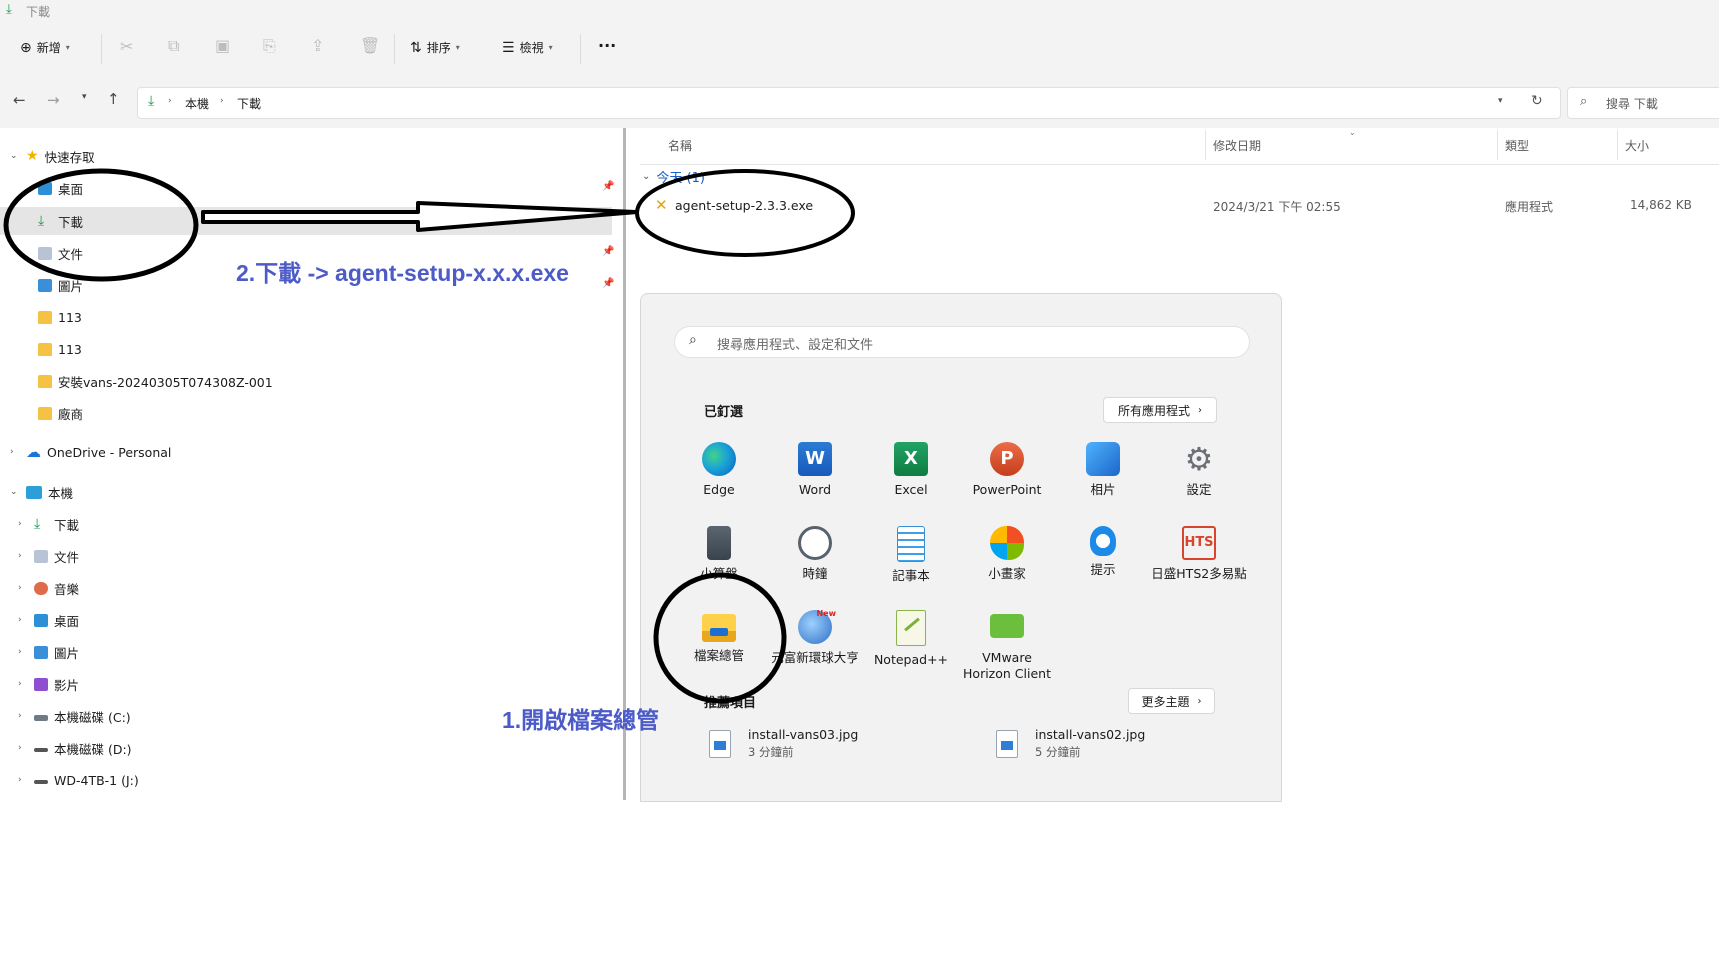 The image size is (1719, 964). I want to click on image-file-icon, so click(1007, 744).